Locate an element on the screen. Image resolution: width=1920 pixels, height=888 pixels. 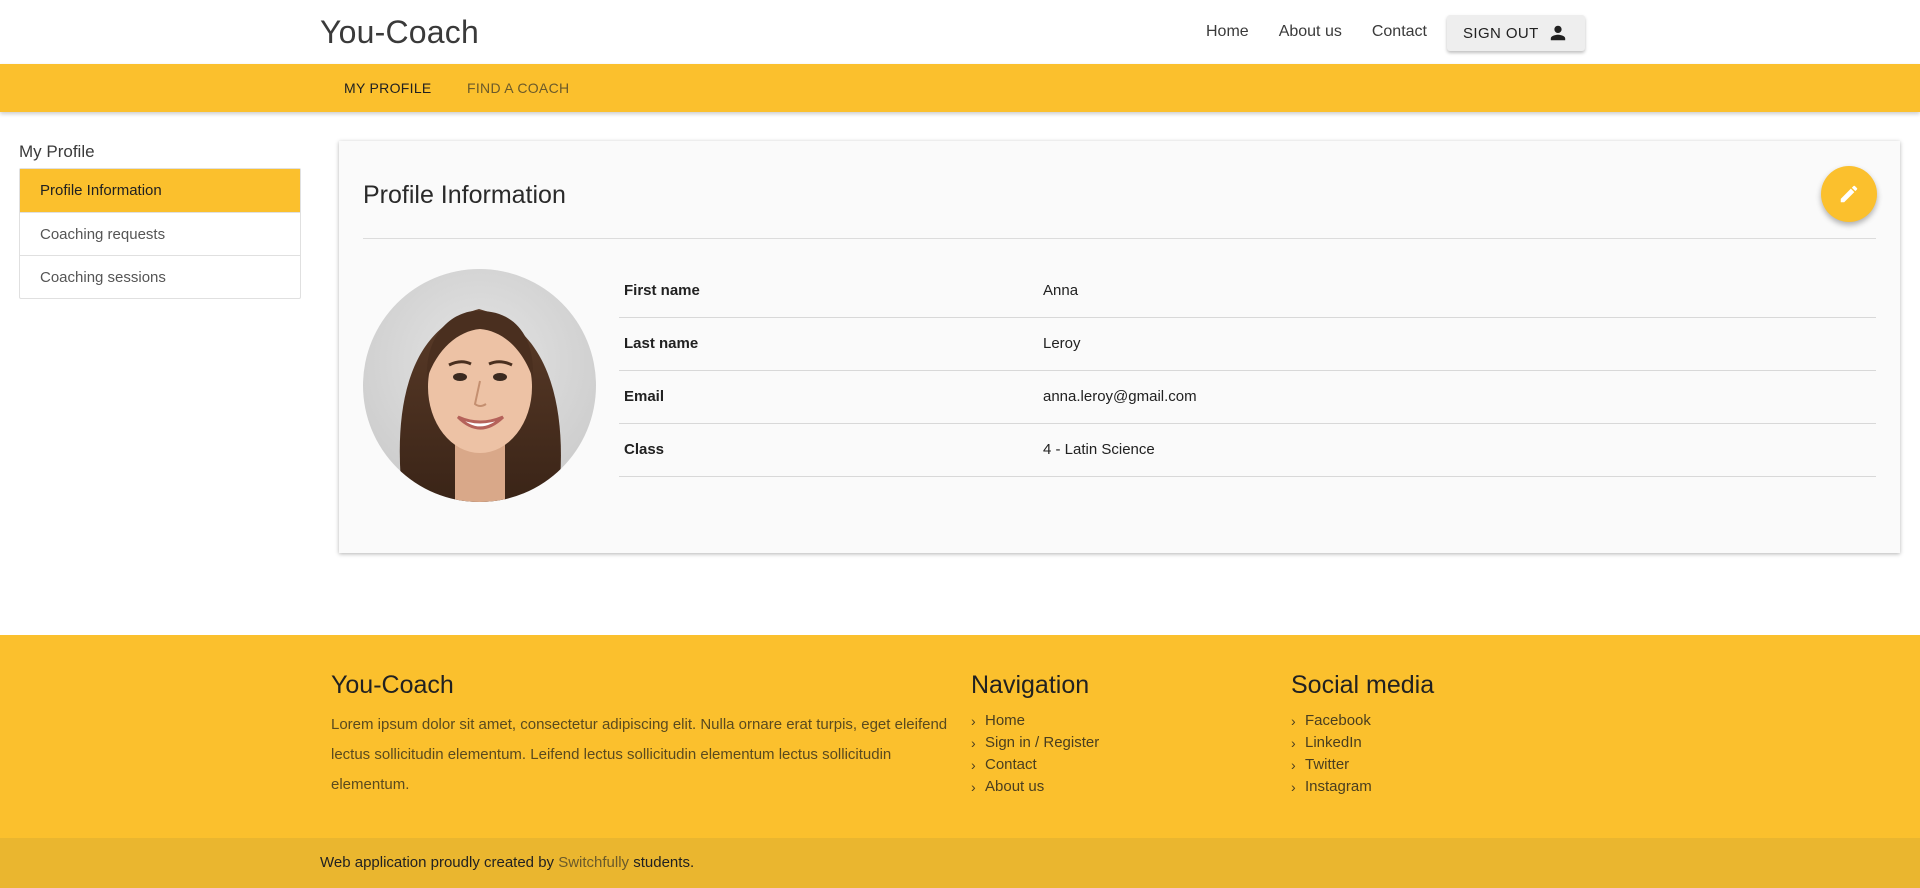
sign-out-button: SIGN OUT is located at coordinates (1516, 33).